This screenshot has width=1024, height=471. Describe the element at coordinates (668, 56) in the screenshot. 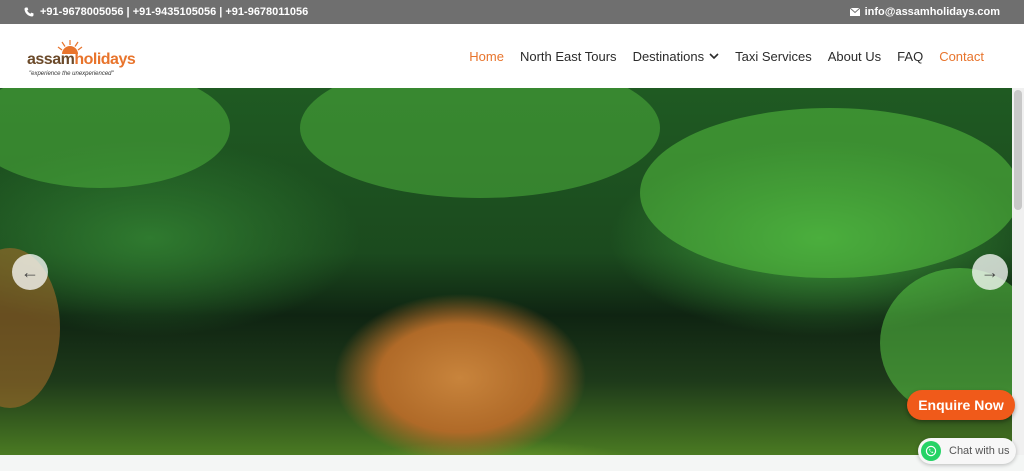

I see `nav-destinations-label: Destinations` at that location.